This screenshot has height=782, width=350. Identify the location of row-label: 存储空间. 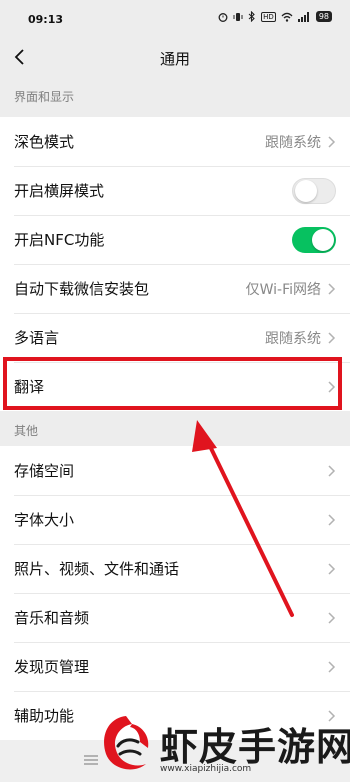
(44, 471).